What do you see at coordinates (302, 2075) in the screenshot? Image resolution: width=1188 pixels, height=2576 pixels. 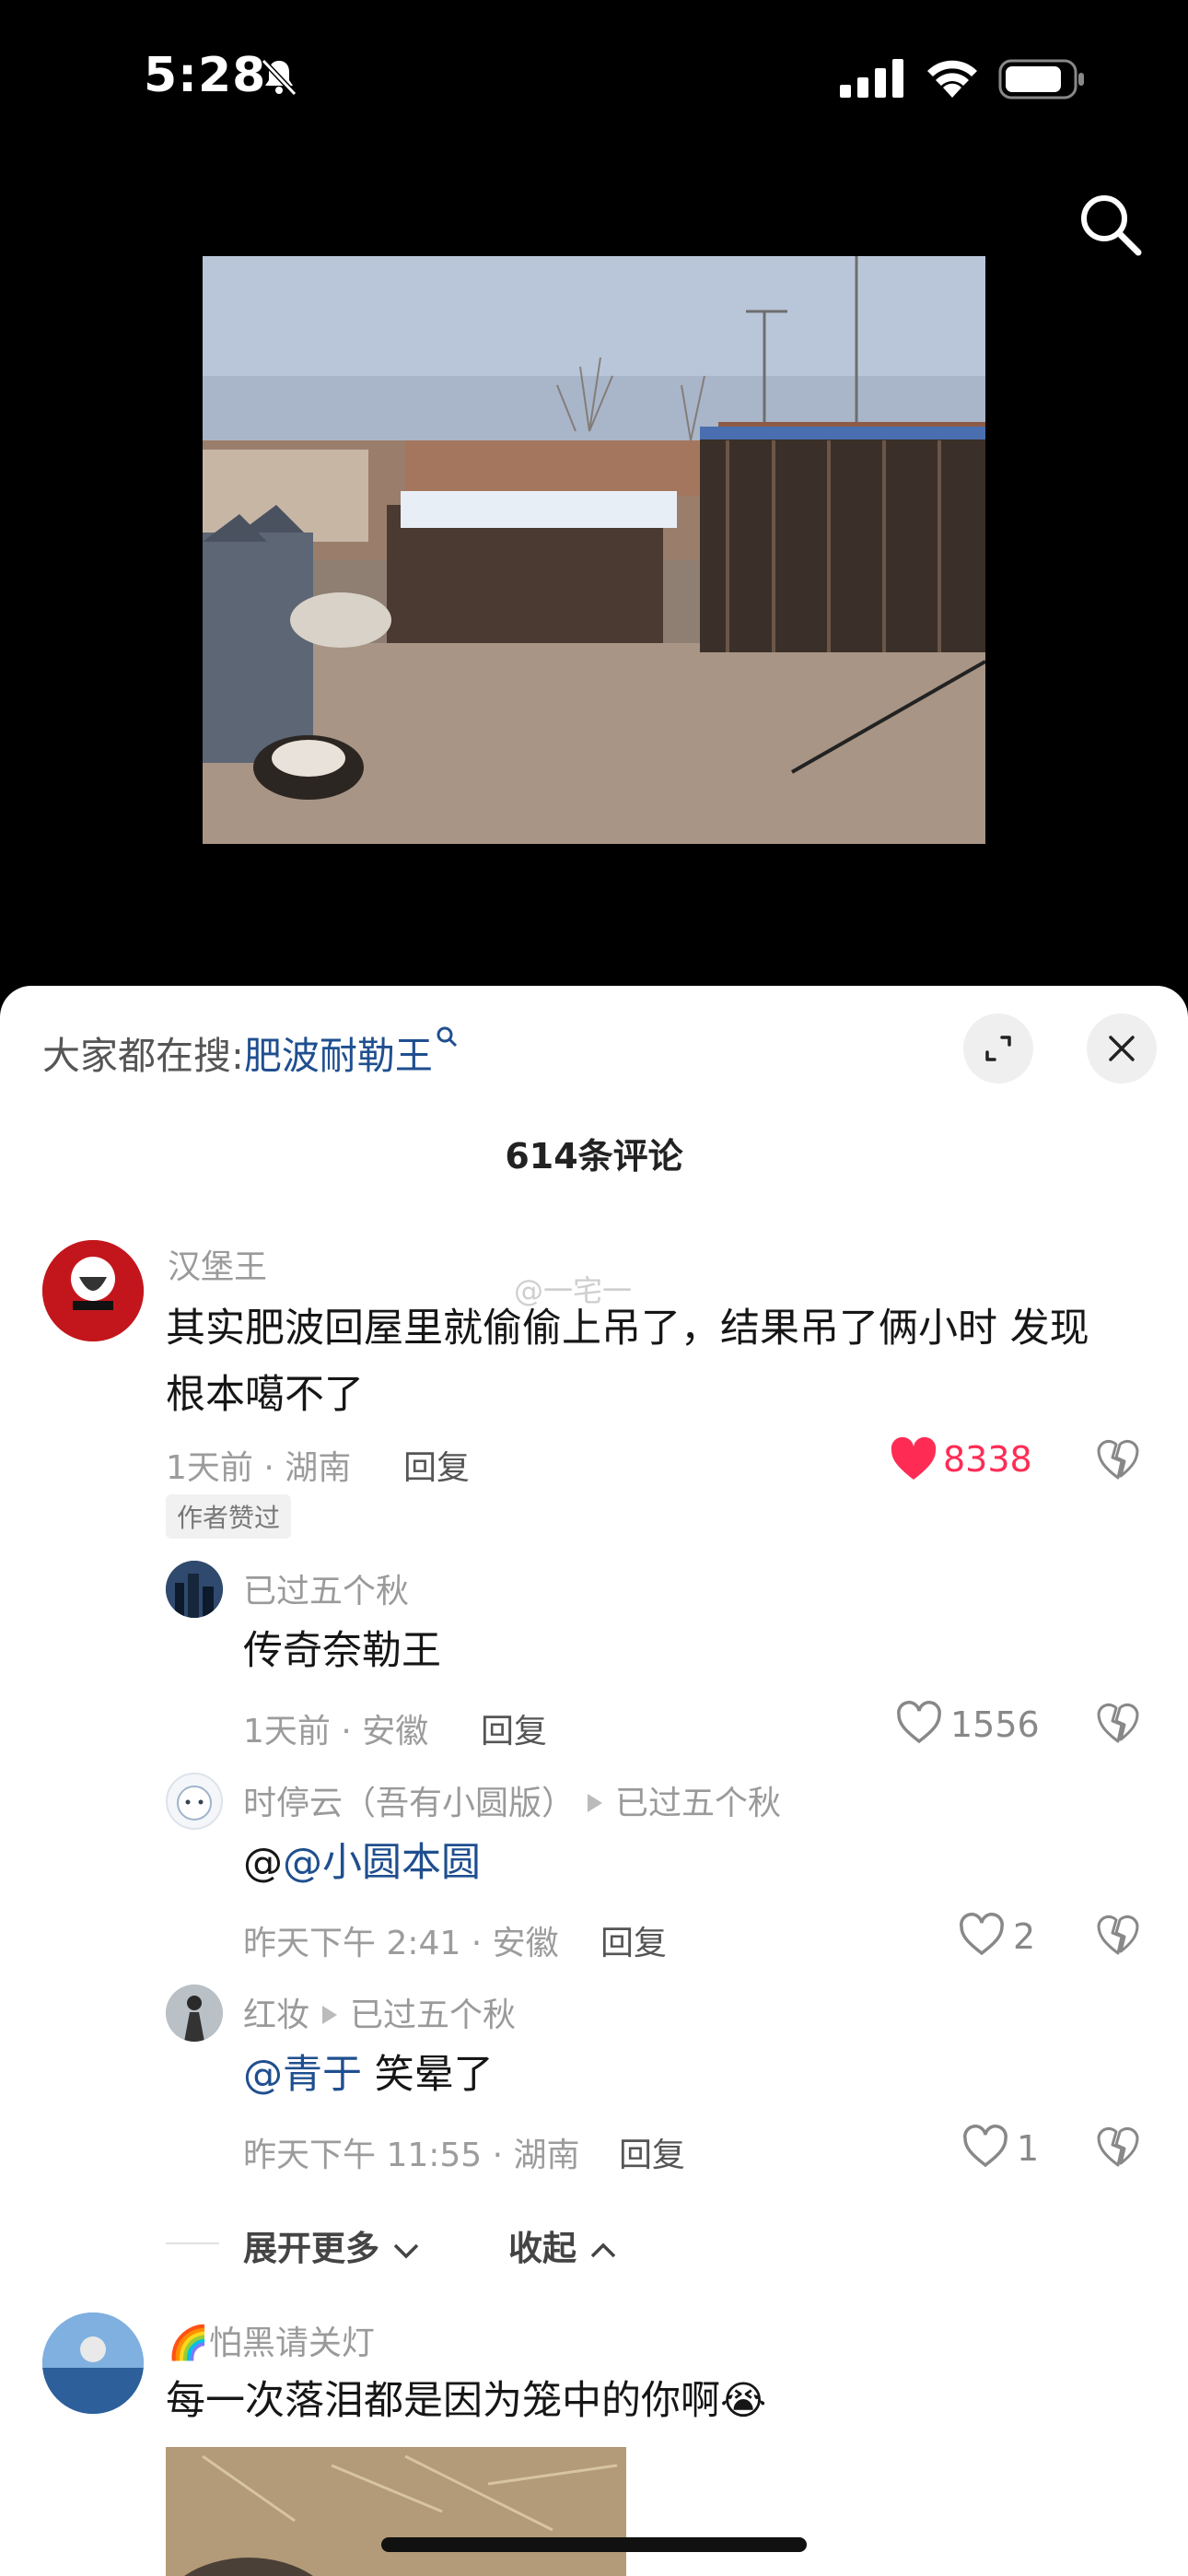 I see `mention-link: @青于` at bounding box center [302, 2075].